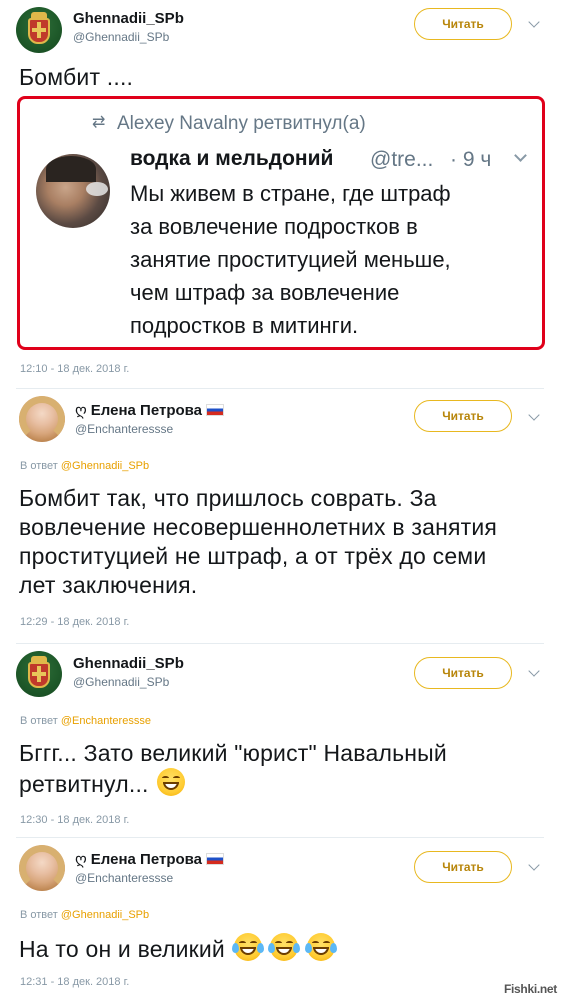 Image resolution: width=563 pixels, height=999 pixels. What do you see at coordinates (241, 123) in the screenshot?
I see `retweet-label: Alexey Navalny ретвитнул(а)` at bounding box center [241, 123].